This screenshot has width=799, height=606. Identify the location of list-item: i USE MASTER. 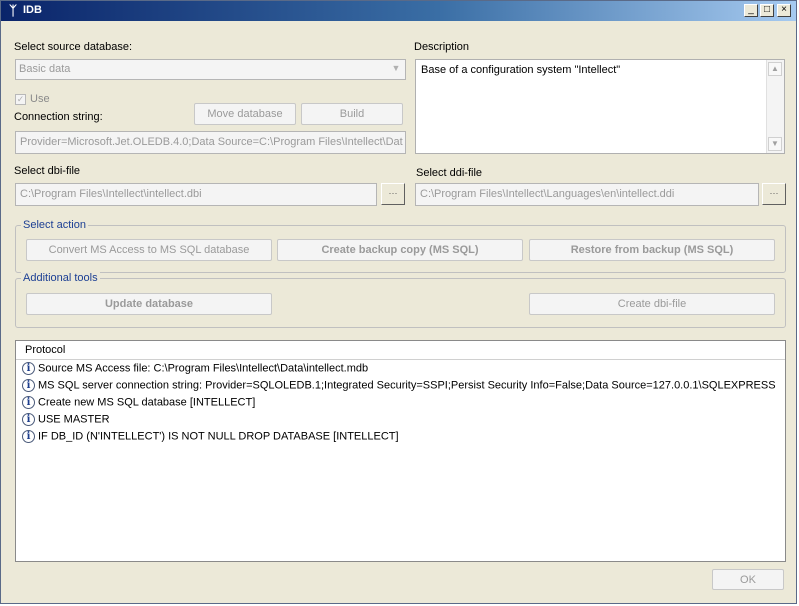
(66, 421).